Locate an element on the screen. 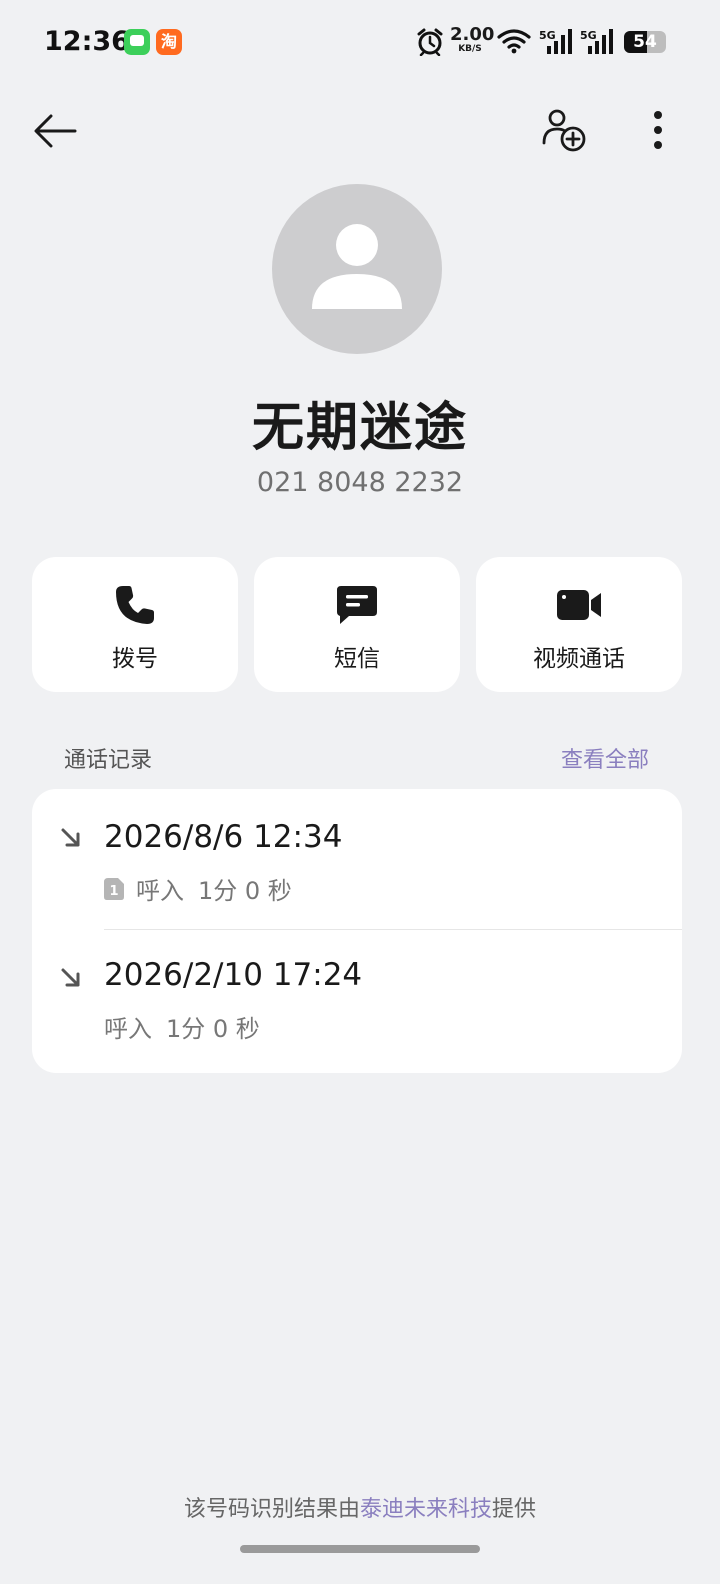  contact-number: 021 8048 2232 is located at coordinates (360, 482).